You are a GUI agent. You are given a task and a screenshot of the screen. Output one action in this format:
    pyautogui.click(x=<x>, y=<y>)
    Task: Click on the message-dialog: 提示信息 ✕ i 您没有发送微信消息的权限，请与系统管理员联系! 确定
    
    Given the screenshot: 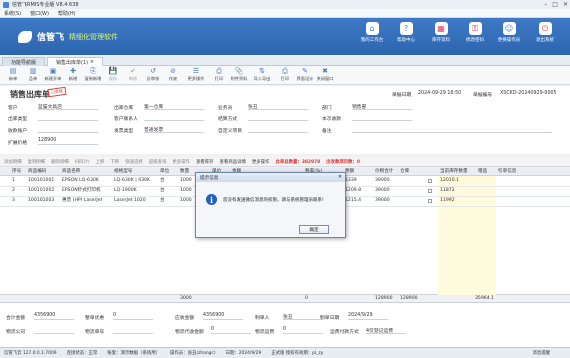 What is the action you would take?
    pyautogui.click(x=270, y=205)
    